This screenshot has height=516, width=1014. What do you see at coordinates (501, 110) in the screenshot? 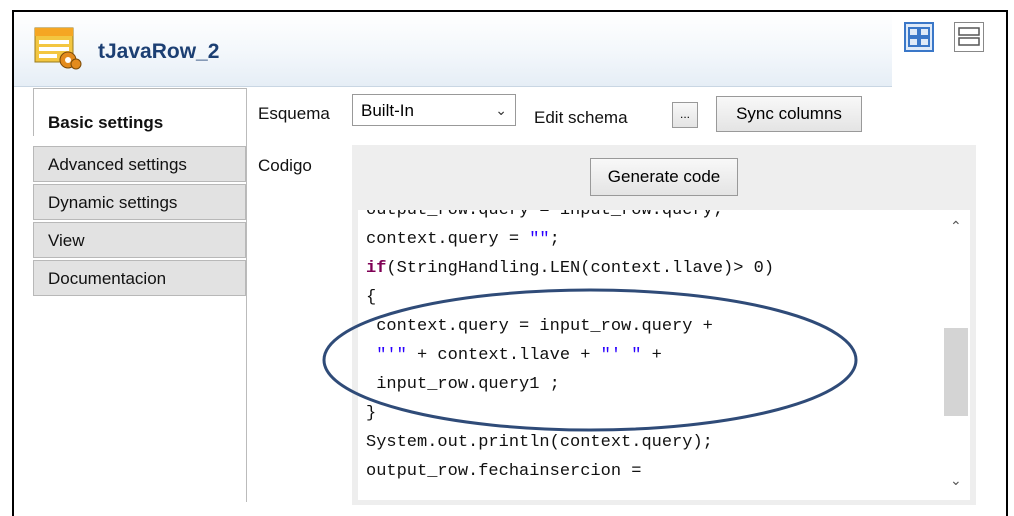
I see `chevron-down-icon: ⌄` at bounding box center [501, 110].